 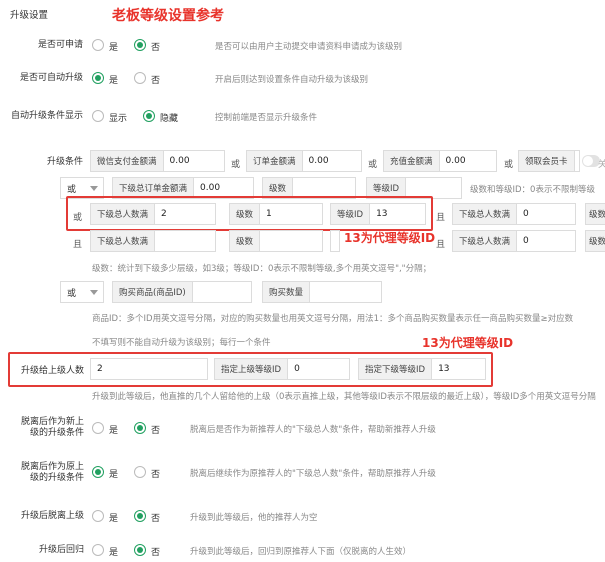 What do you see at coordinates (275, 161) in the screenshot?
I see `order-amount-addon: 订单金额满` at bounding box center [275, 161].